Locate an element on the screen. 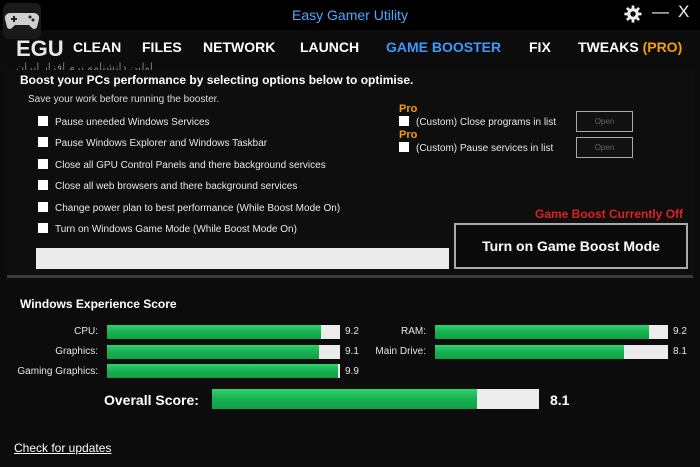 The width and height of the screenshot is (700, 467). score-bar-main-drive is located at coordinates (551, 352).